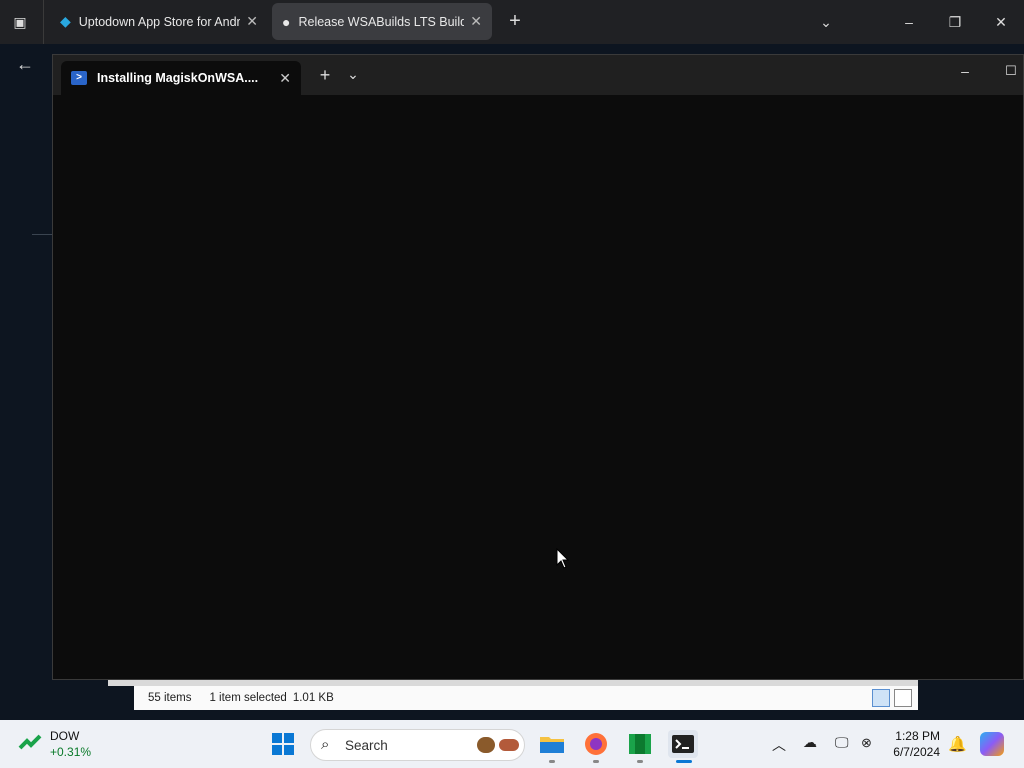 Image resolution: width=1024 pixels, height=768 pixels. I want to click on minimize-button: –, so click(909, 22).